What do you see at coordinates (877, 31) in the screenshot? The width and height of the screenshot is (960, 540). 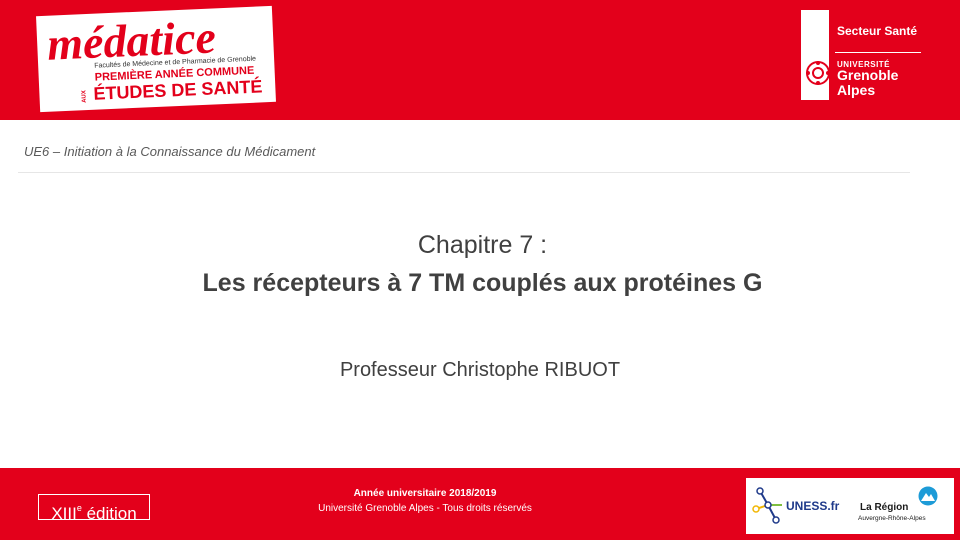 I see `secteur-sante-label: Secteur Santé` at bounding box center [877, 31].